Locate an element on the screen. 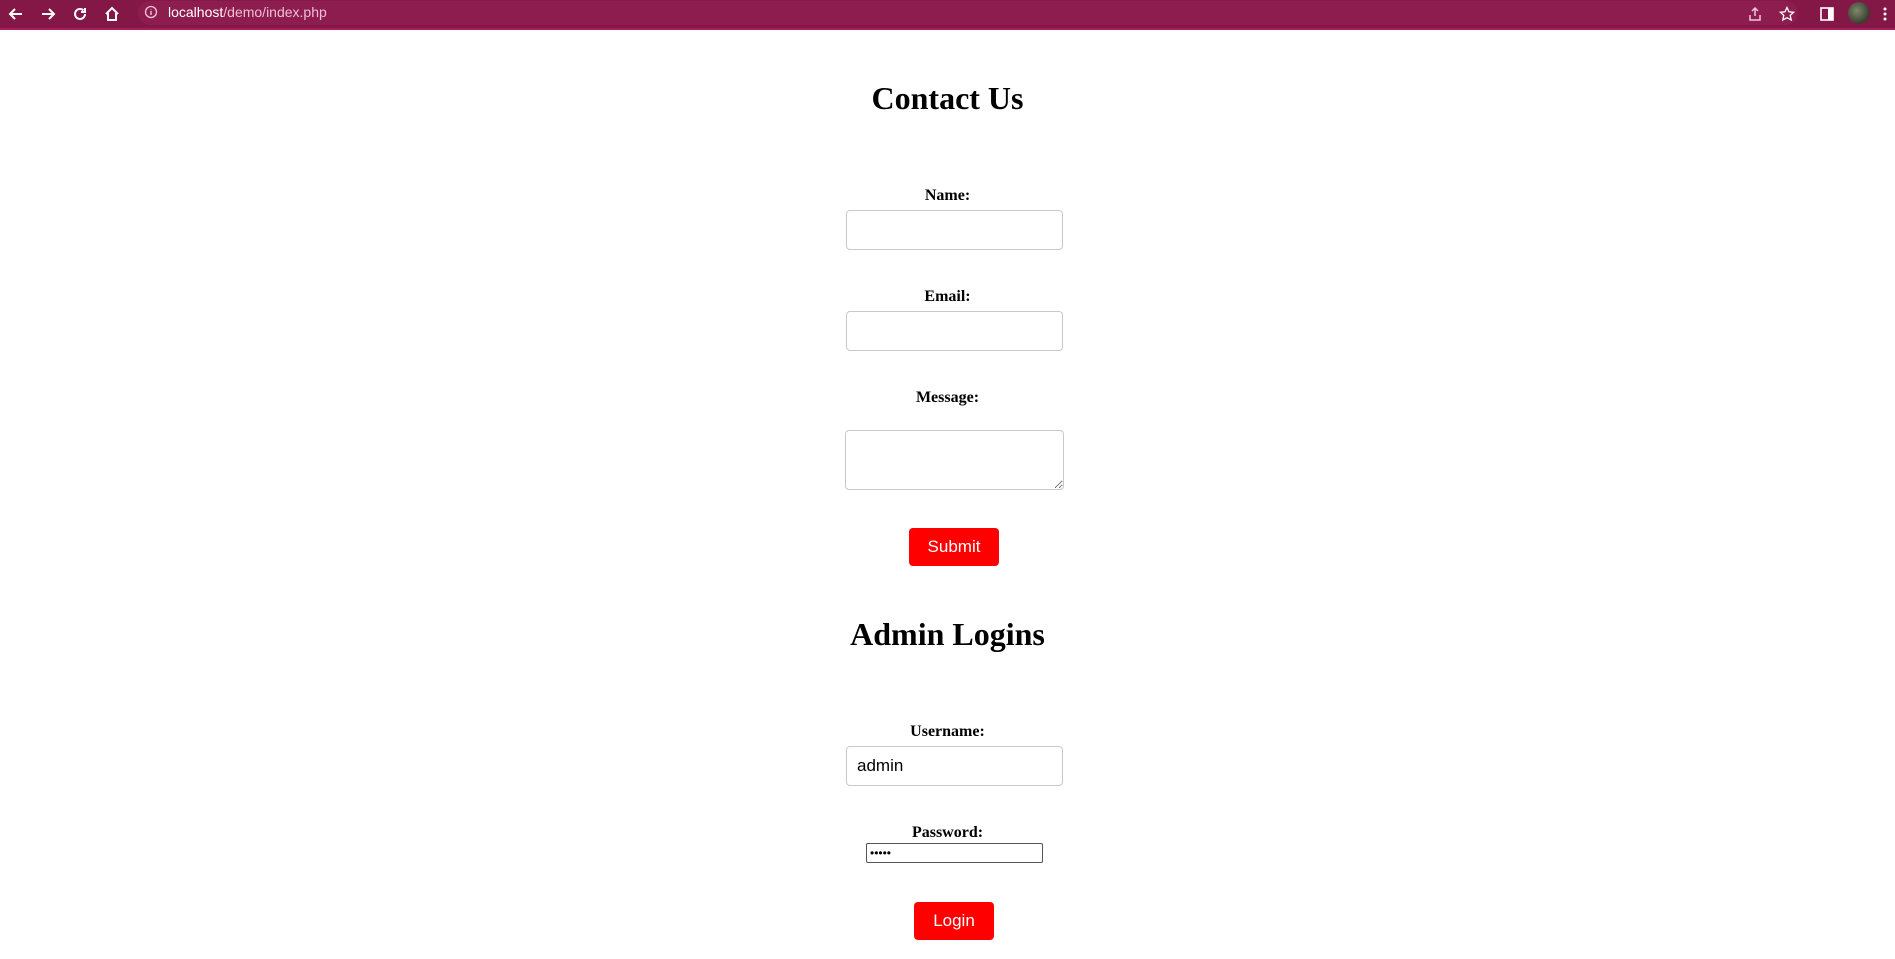 This screenshot has height=959, width=1895. email-label: Email: is located at coordinates (947, 296).